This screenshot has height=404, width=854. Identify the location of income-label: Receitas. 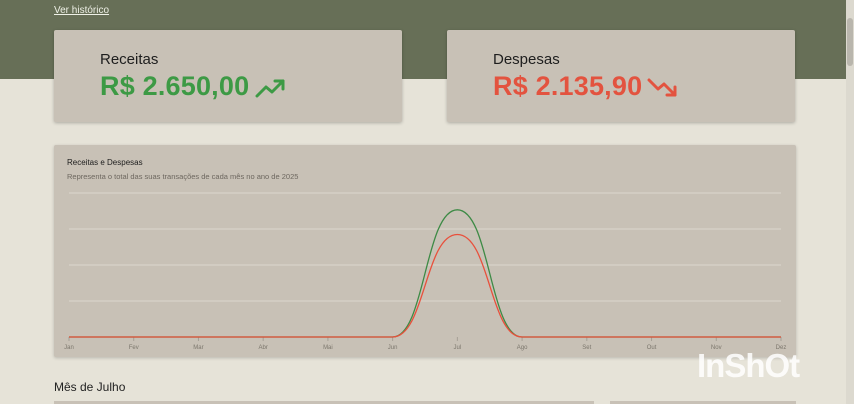
(129, 59).